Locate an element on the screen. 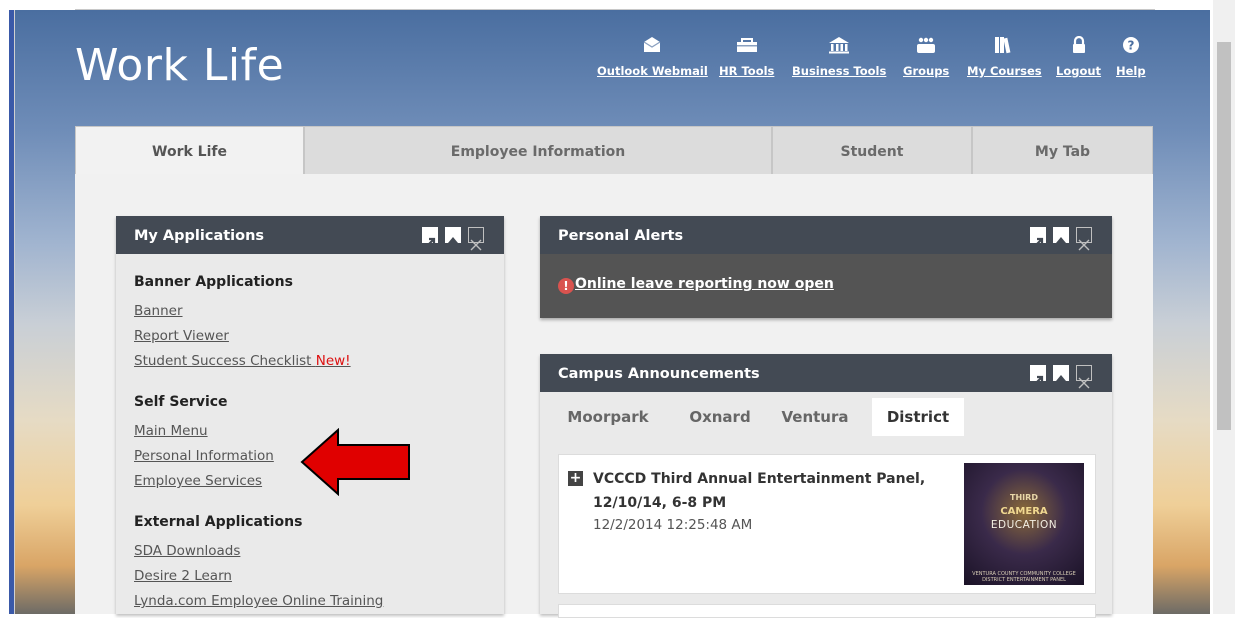  tab-district: District is located at coordinates (918, 417).